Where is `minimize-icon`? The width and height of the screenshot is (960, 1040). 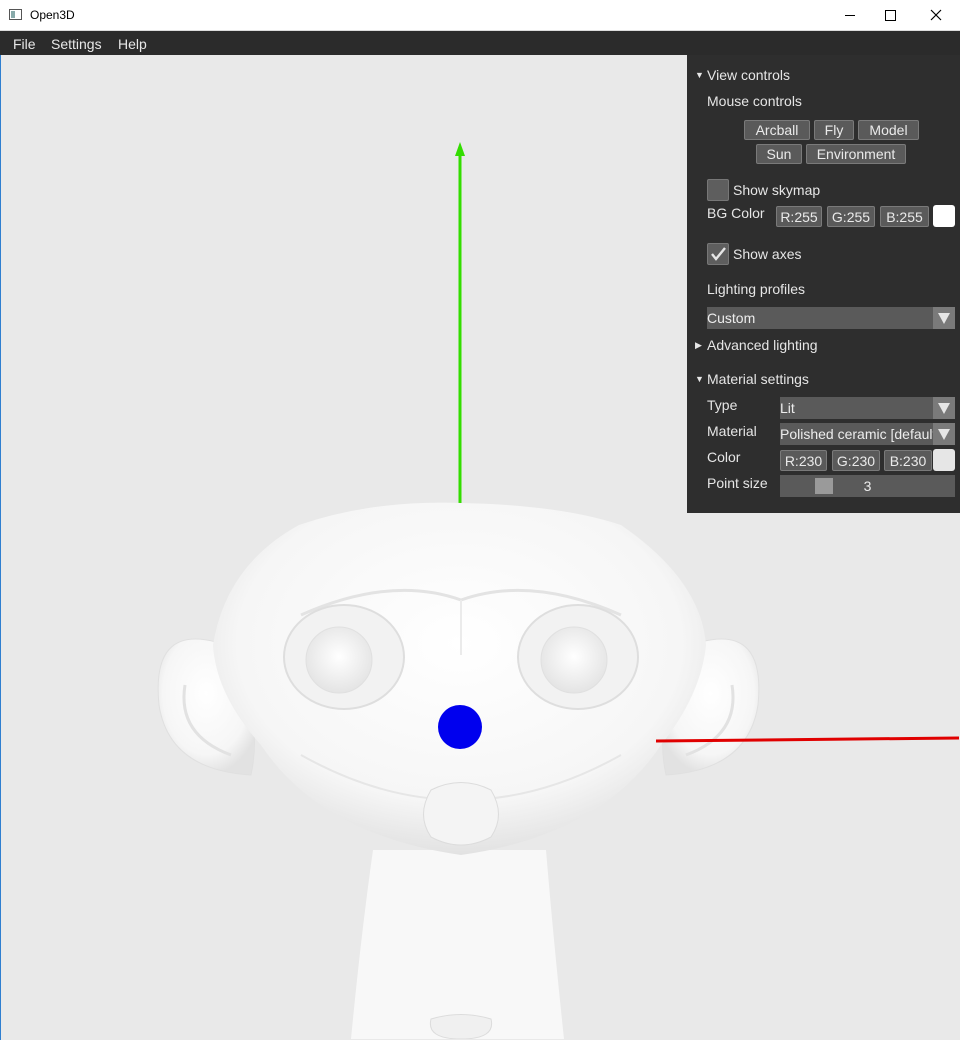 minimize-icon is located at coordinates (850, 15).